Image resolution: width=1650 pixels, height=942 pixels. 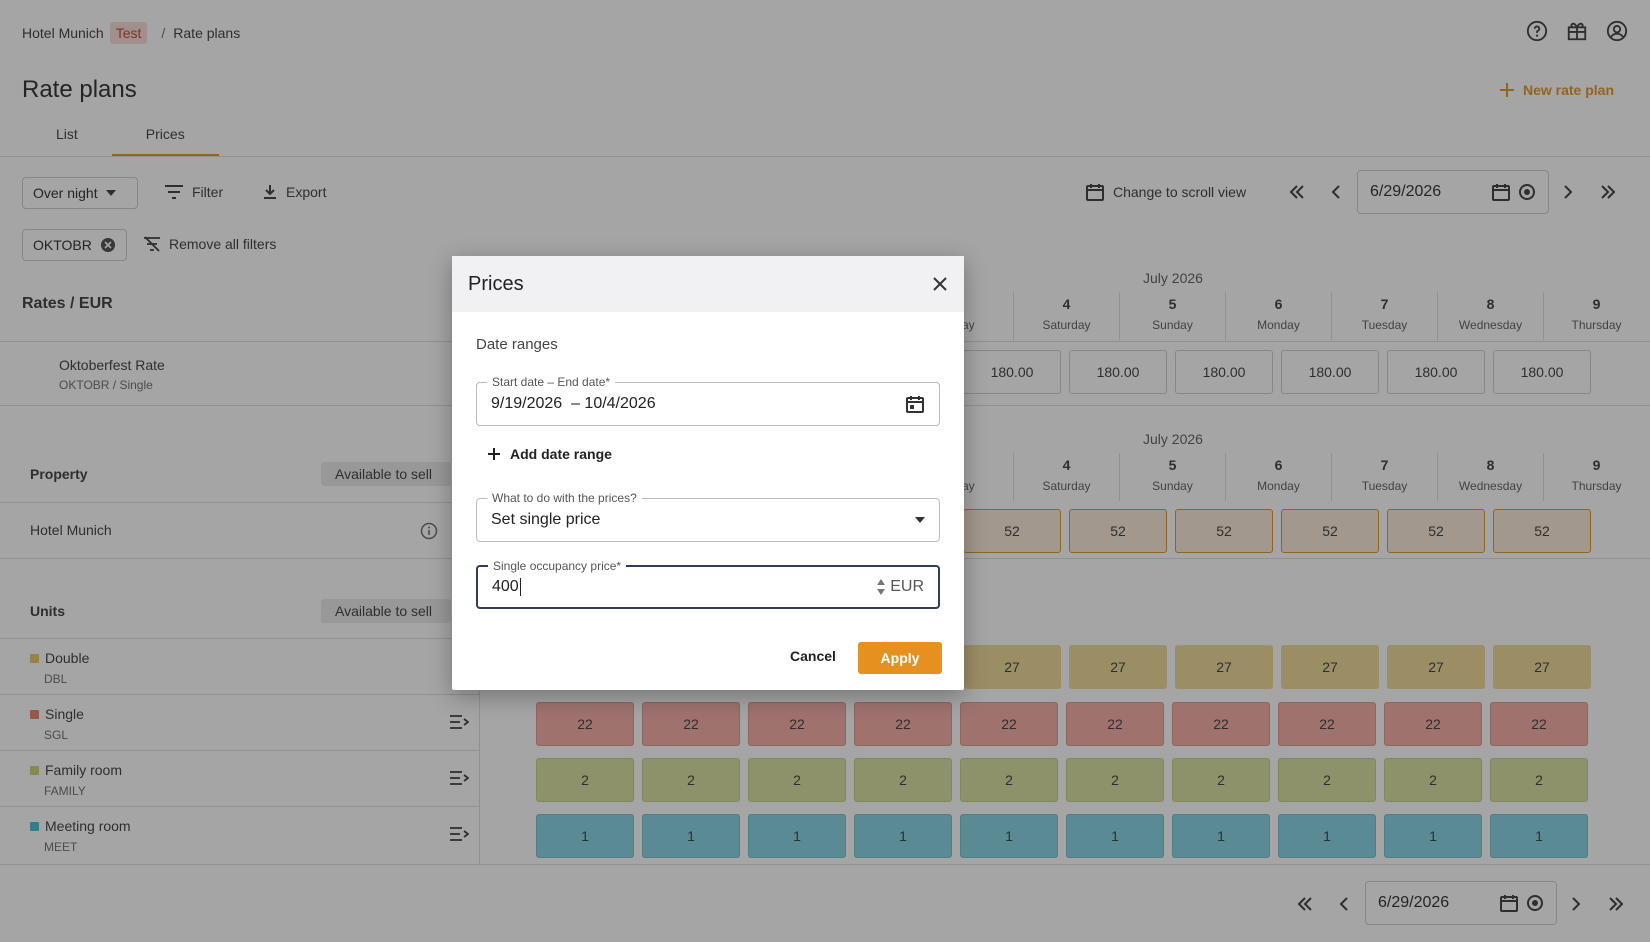 What do you see at coordinates (940, 284) in the screenshot?
I see `close-icon` at bounding box center [940, 284].